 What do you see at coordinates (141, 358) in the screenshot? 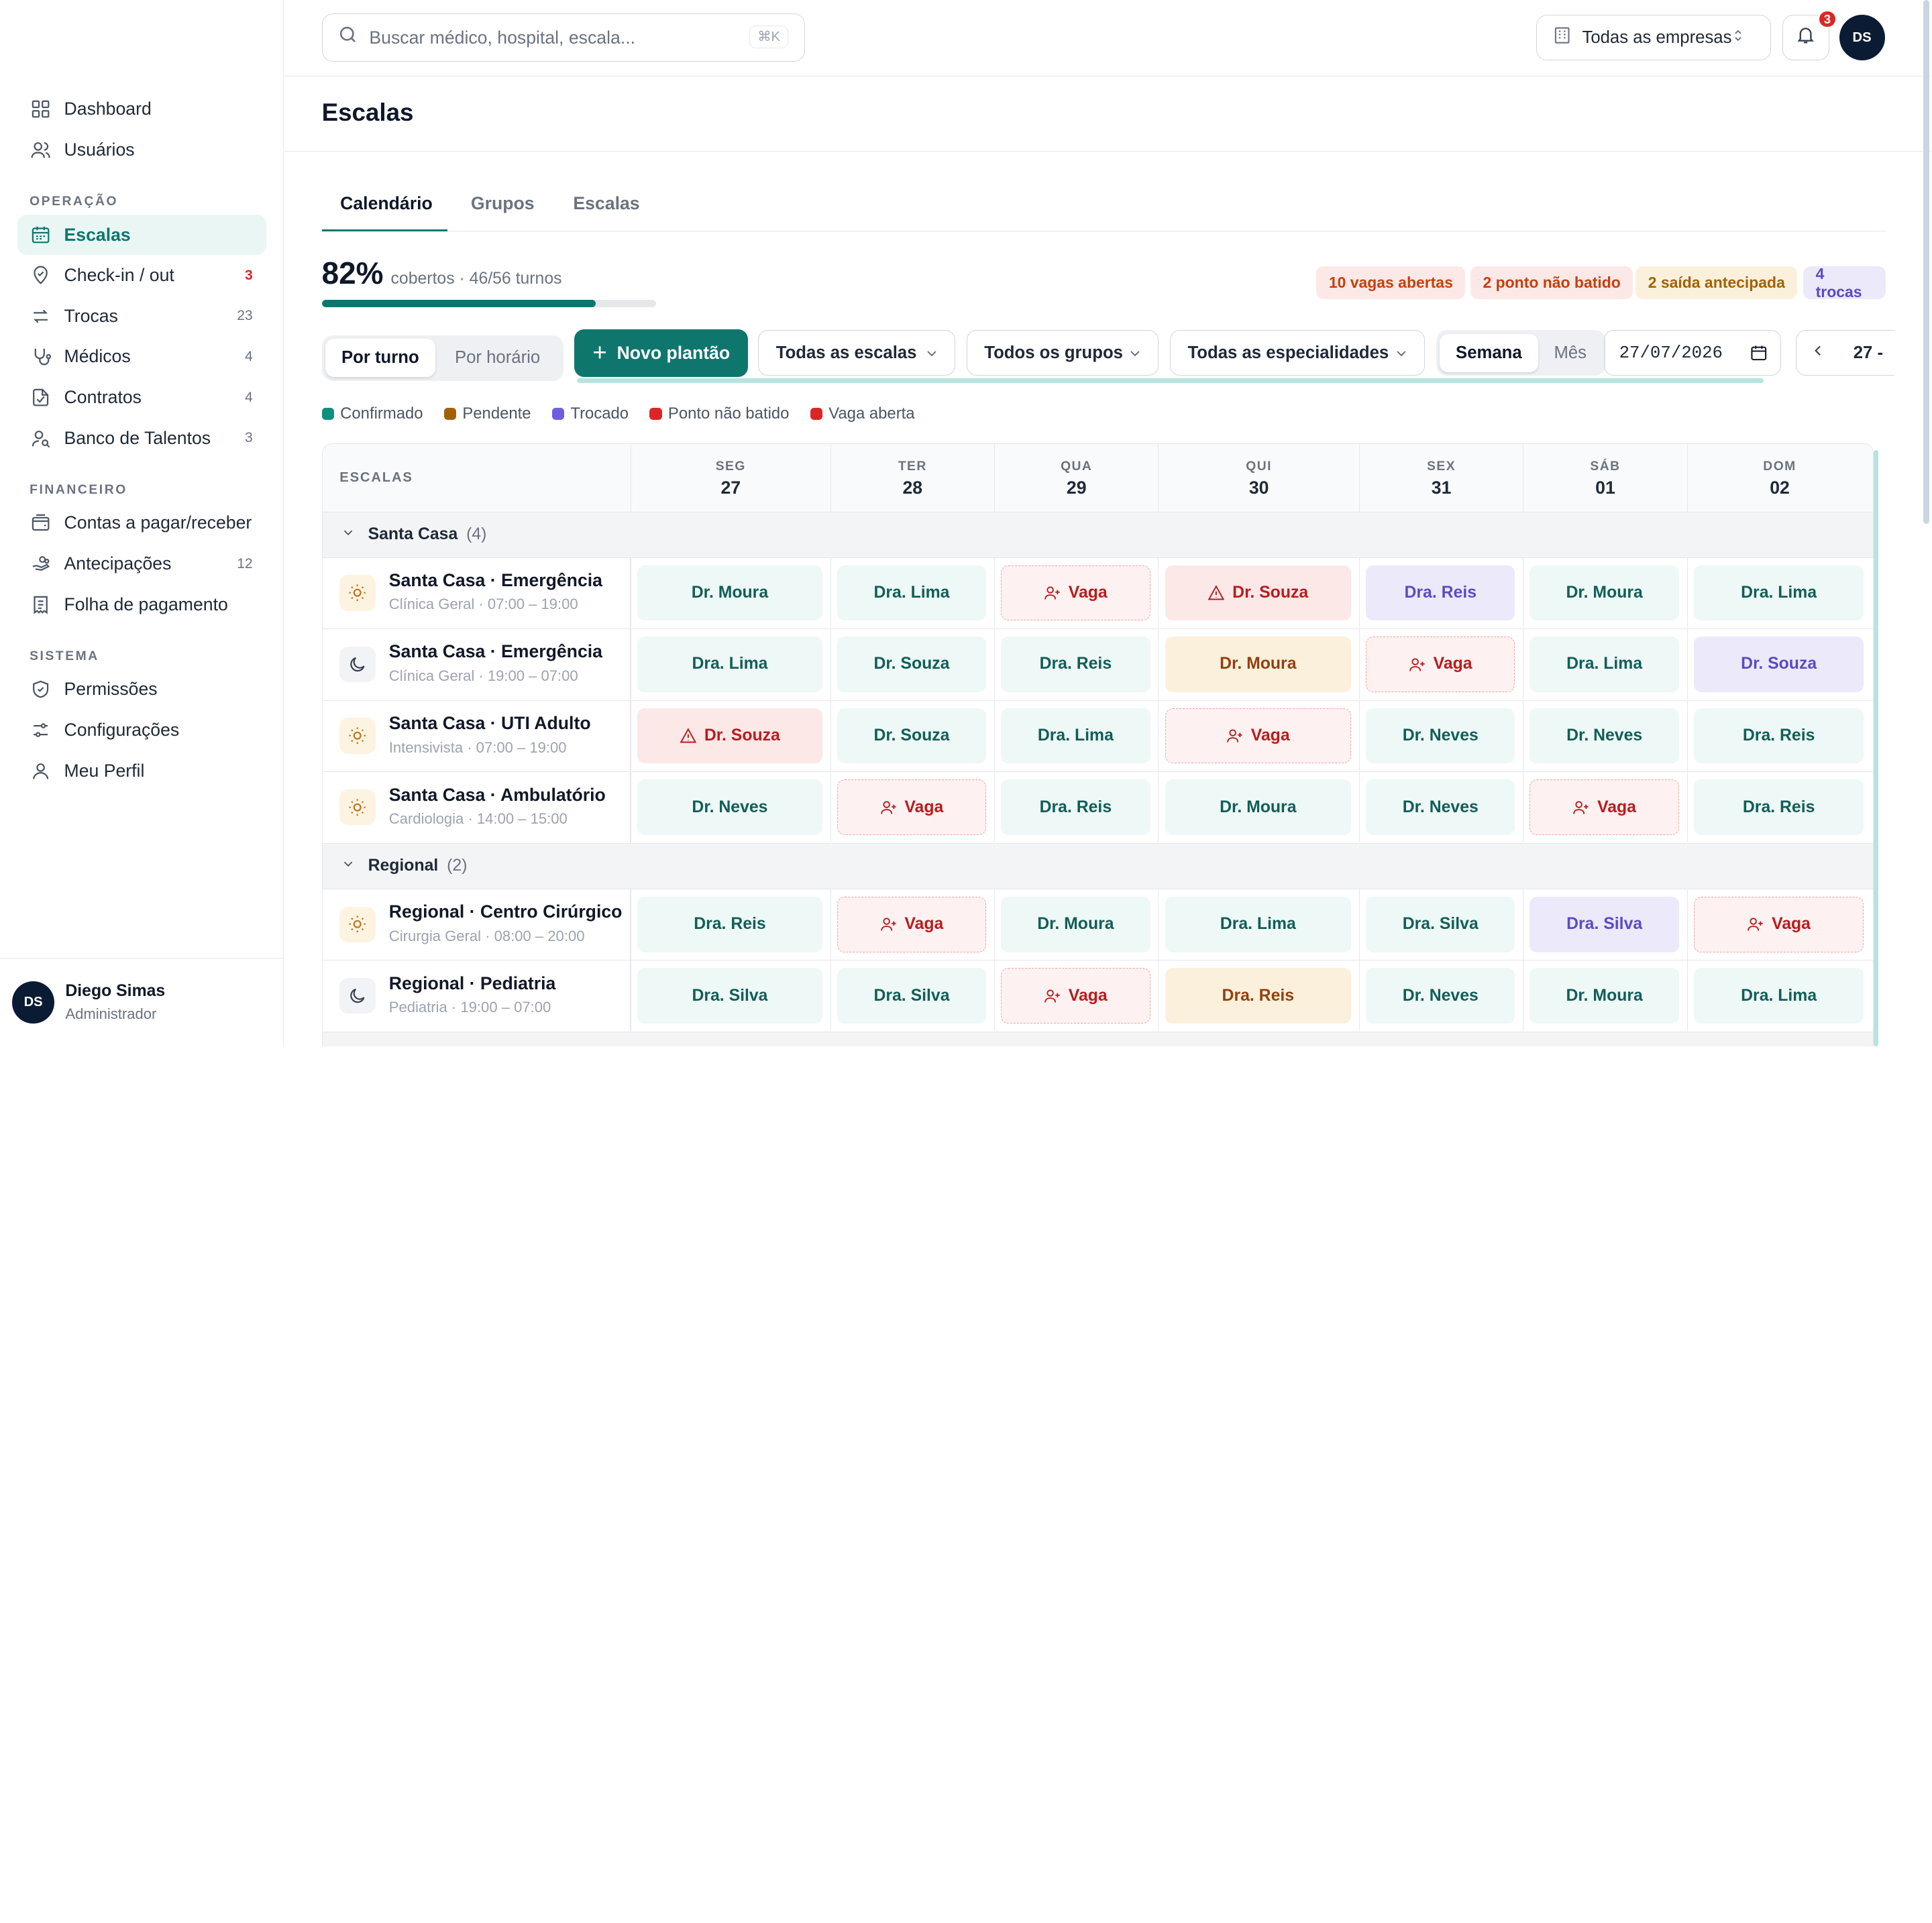
I see `sidebar-item-medicos: Médicos 4` at bounding box center [141, 358].